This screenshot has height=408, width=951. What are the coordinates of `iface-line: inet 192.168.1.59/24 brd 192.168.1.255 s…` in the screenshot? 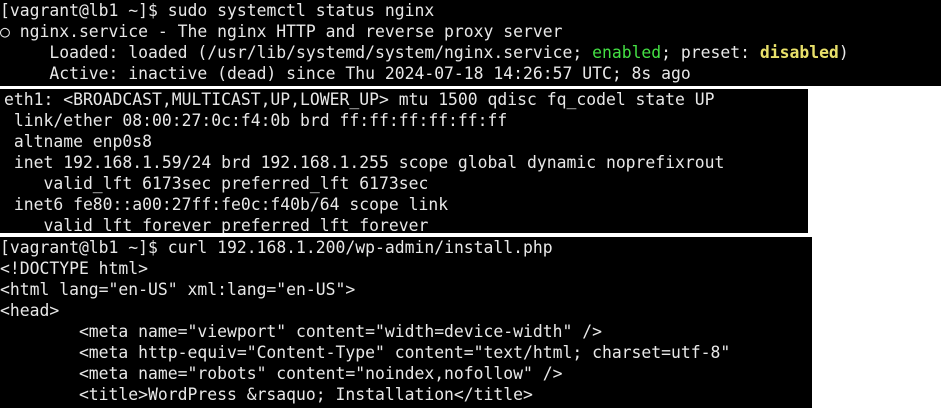 It's located at (364, 162).